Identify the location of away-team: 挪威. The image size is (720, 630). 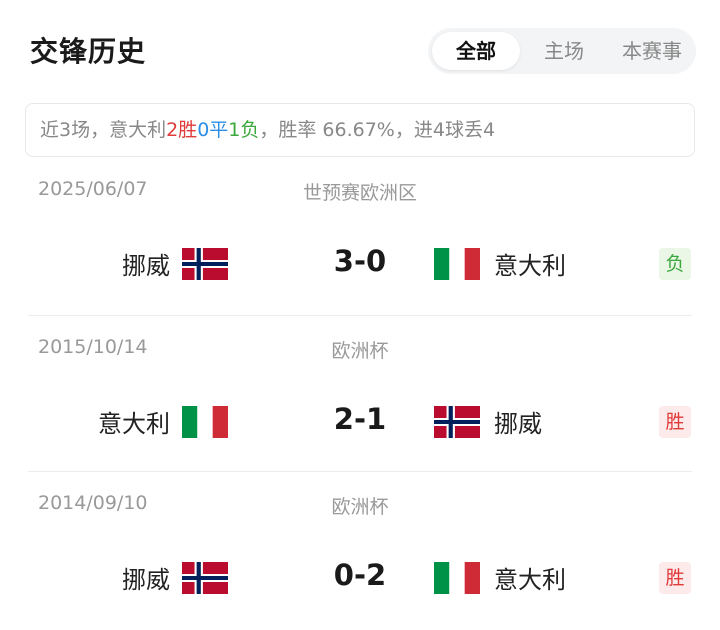
(488, 421).